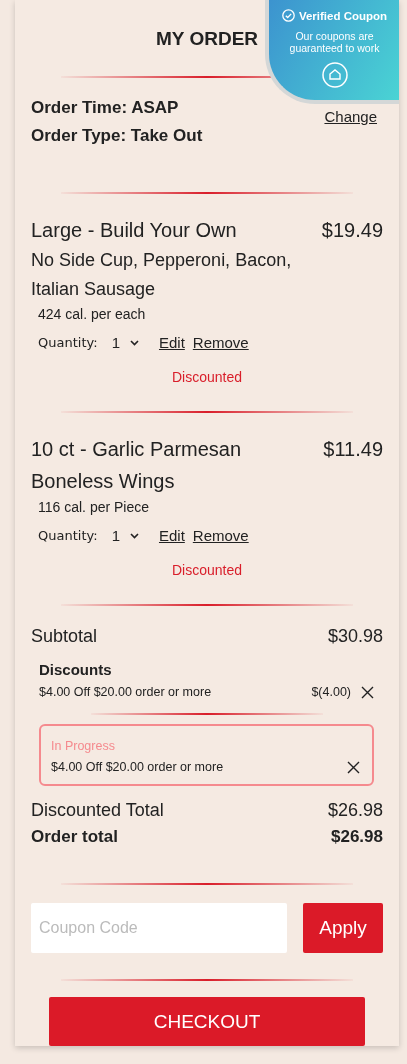 The image size is (407, 1064). I want to click on item-name: 10 ct - Garlic Parmesan Boneless Wings, so click(137, 465).